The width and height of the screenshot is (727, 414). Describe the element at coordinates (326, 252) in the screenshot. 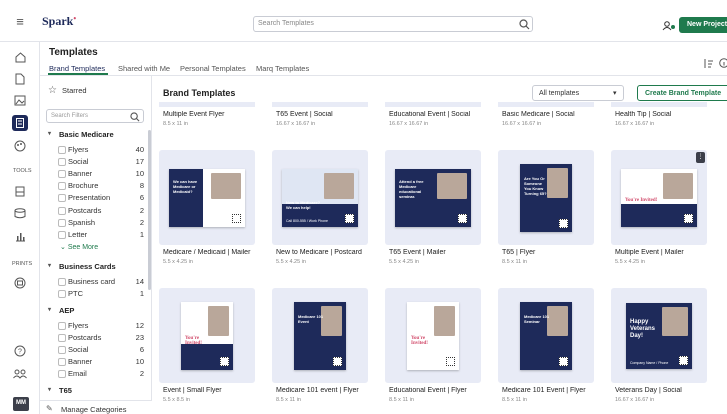

I see `template-title: New to Medicare | Postcard` at that location.